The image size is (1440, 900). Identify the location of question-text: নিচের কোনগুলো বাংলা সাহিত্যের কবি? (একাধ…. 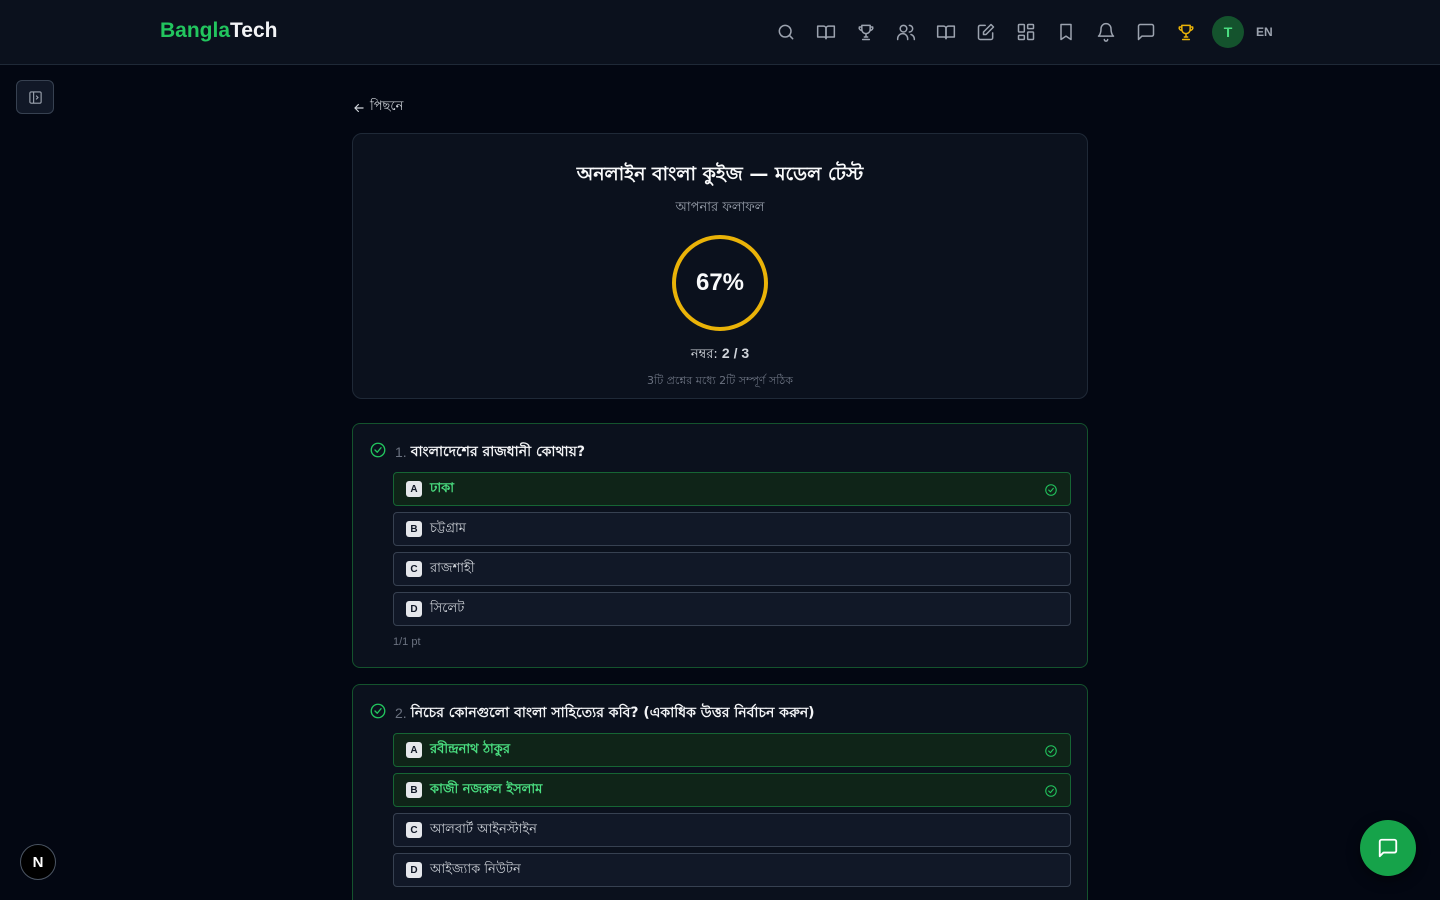
(612, 713).